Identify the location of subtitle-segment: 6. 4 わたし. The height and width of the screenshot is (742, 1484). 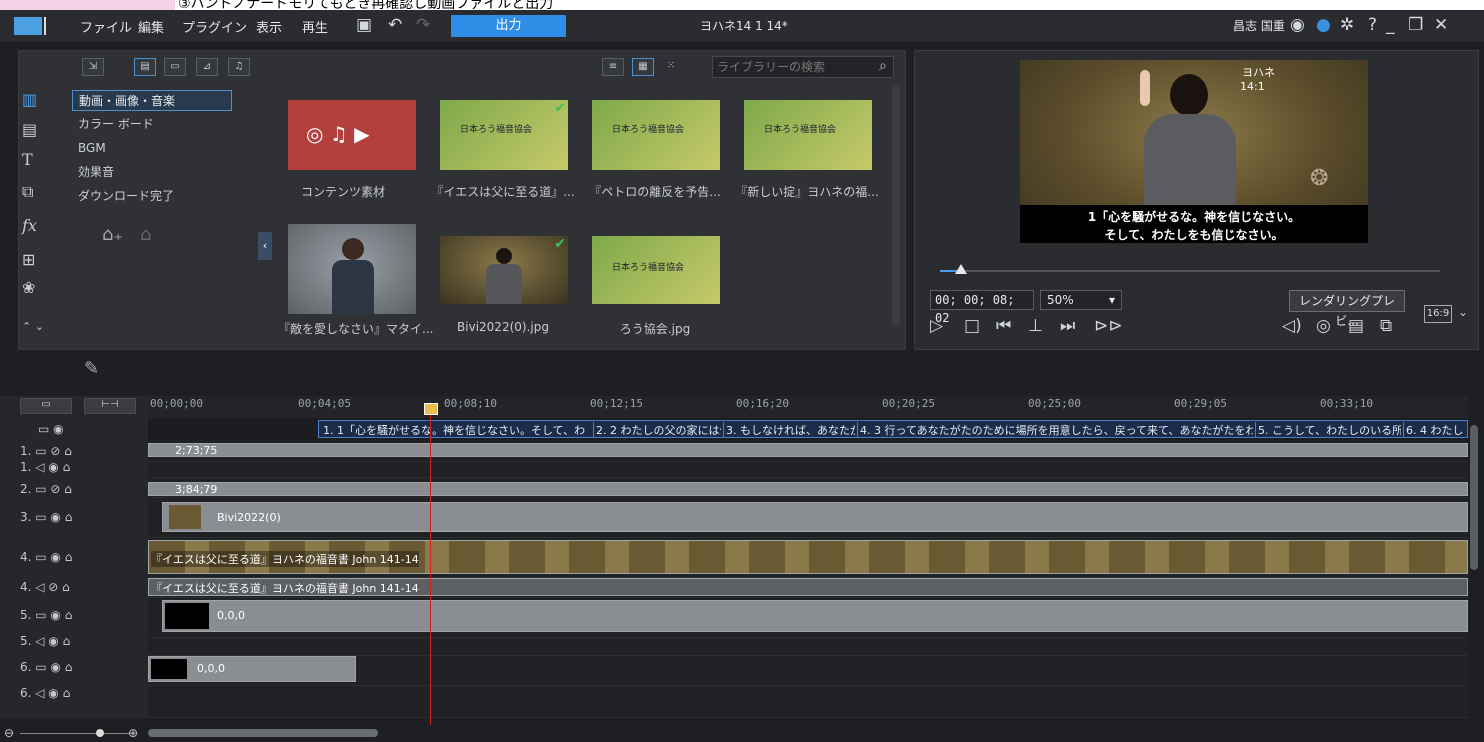
(1435, 430).